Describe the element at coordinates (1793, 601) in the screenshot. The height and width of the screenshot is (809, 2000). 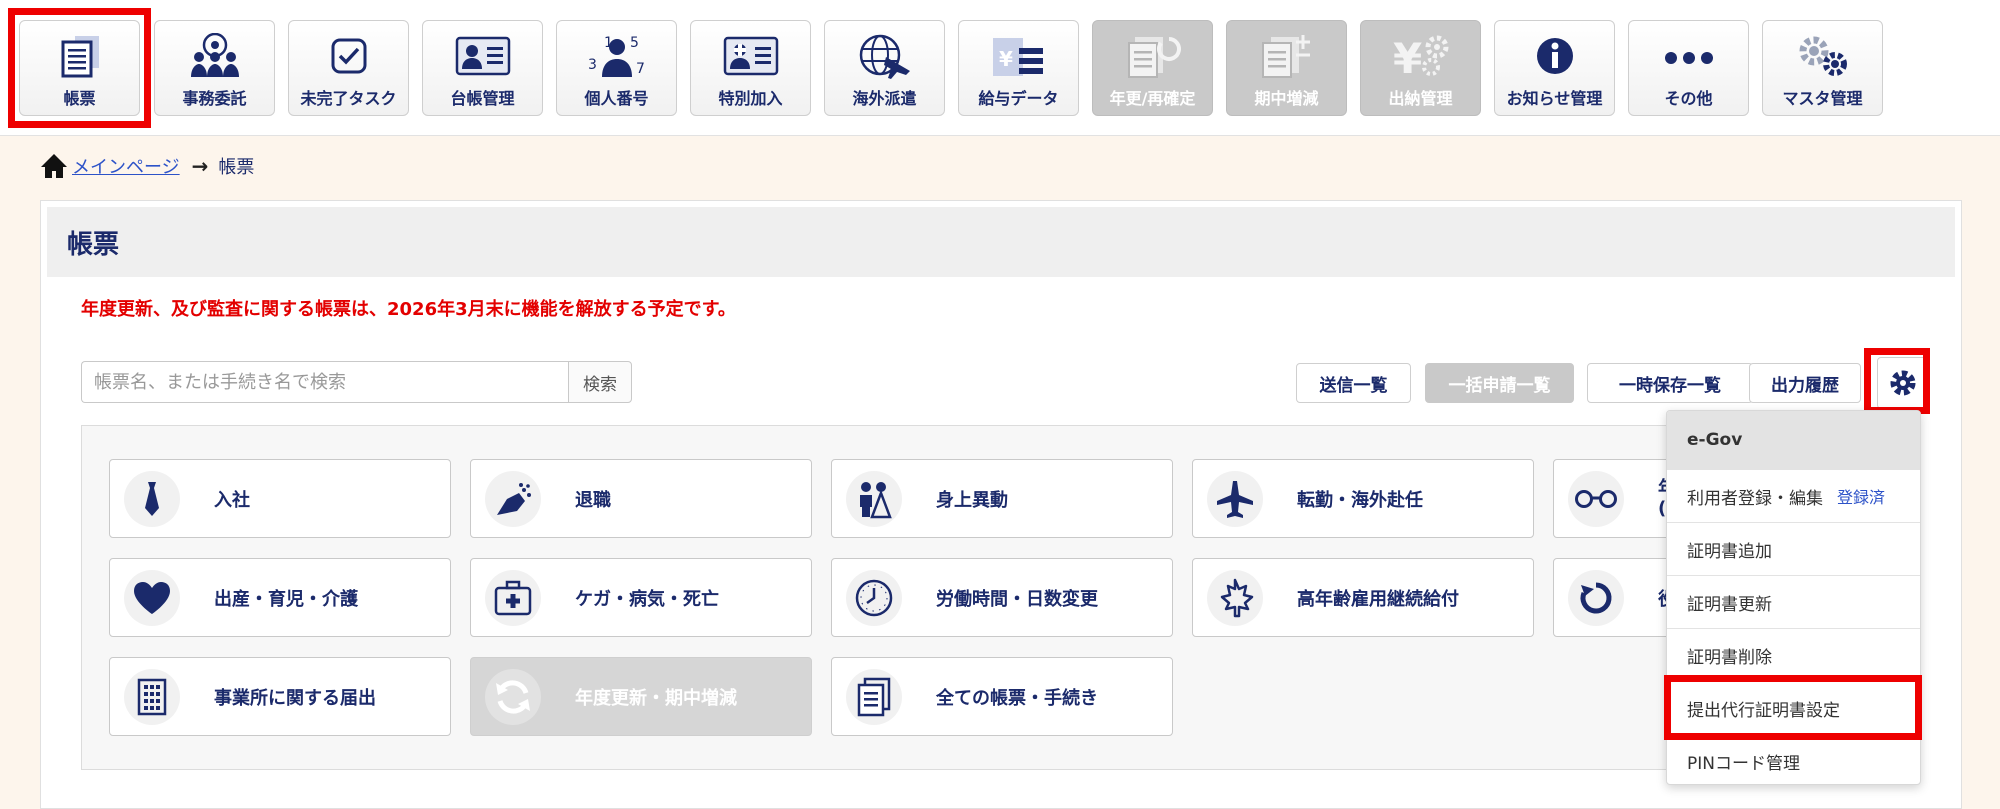
I see `menu-item-update-certificate: 証明書更新` at that location.